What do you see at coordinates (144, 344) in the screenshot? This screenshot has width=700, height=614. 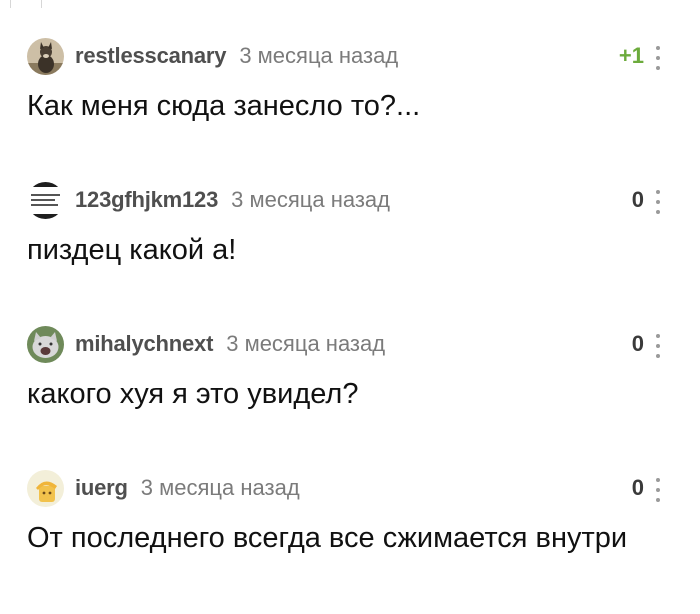 I see `username: mihalychnext` at bounding box center [144, 344].